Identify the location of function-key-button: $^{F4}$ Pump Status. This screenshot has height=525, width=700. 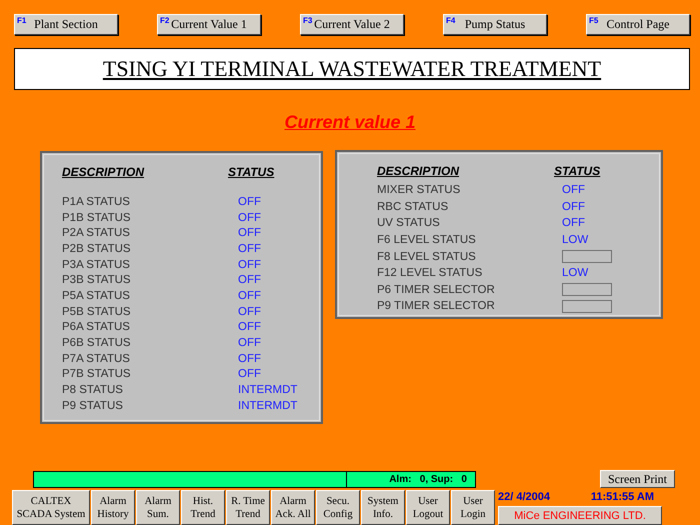
(495, 24).